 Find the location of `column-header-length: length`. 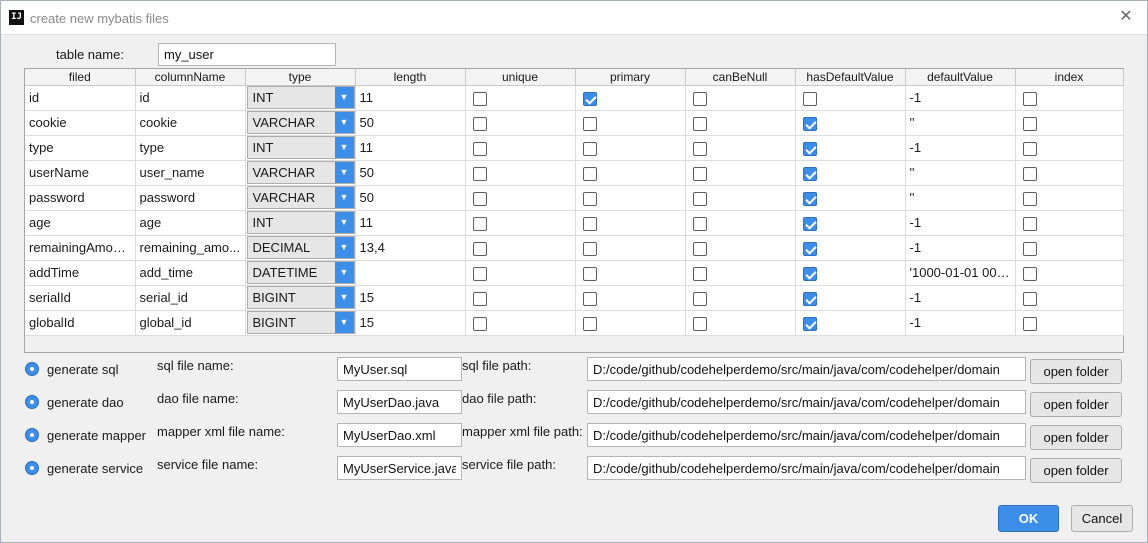

column-header-length: length is located at coordinates (410, 77).